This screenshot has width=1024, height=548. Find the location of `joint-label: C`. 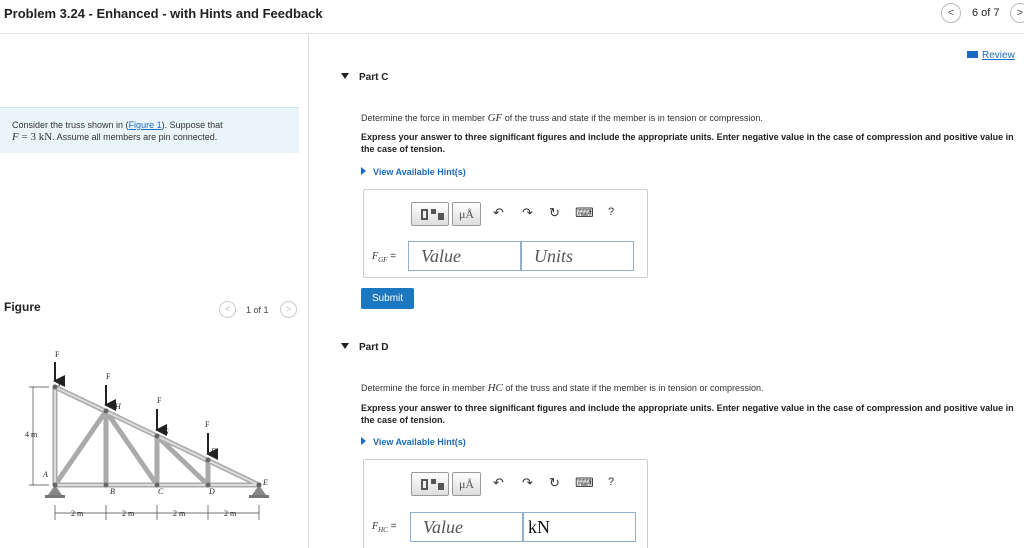

joint-label: C is located at coordinates (161, 491).